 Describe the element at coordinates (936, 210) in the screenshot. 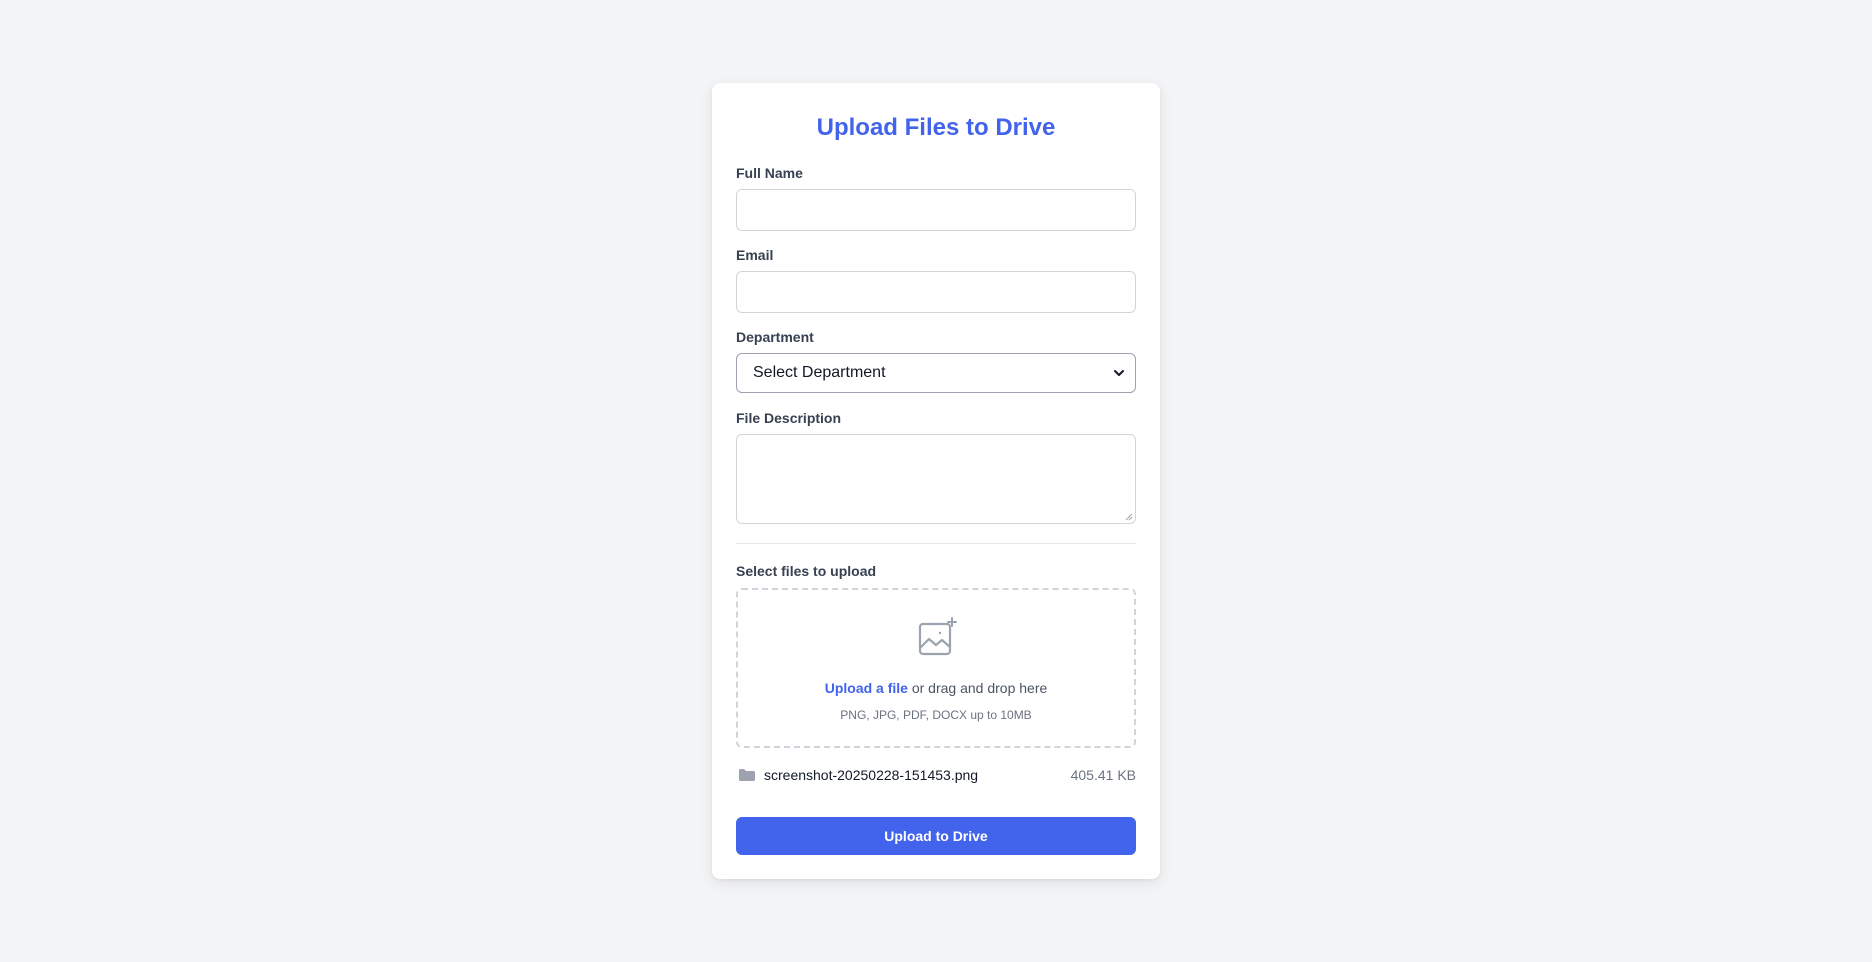

I see `full-name-input` at that location.